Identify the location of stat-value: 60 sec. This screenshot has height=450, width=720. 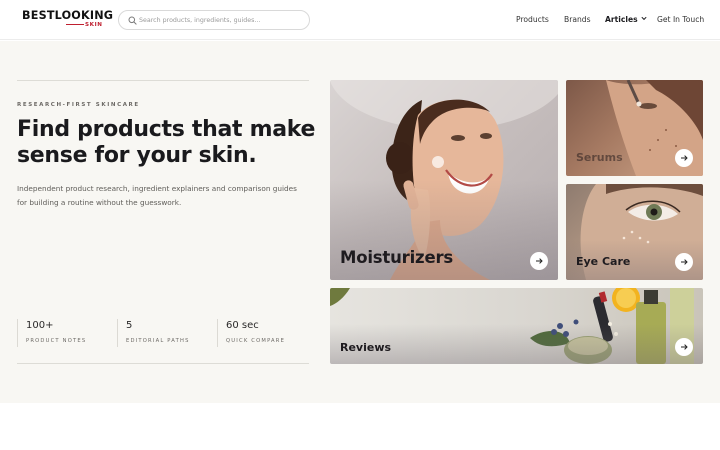
(242, 325).